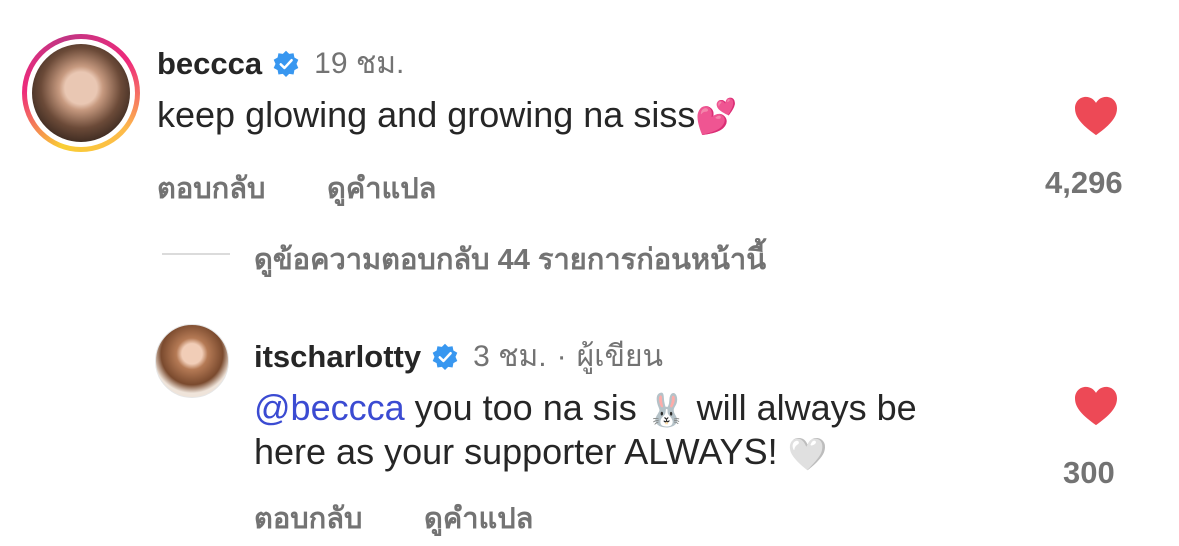 This screenshot has height=546, width=1179. Describe the element at coordinates (329, 407) in the screenshot. I see `mention-link: @beccca` at that location.